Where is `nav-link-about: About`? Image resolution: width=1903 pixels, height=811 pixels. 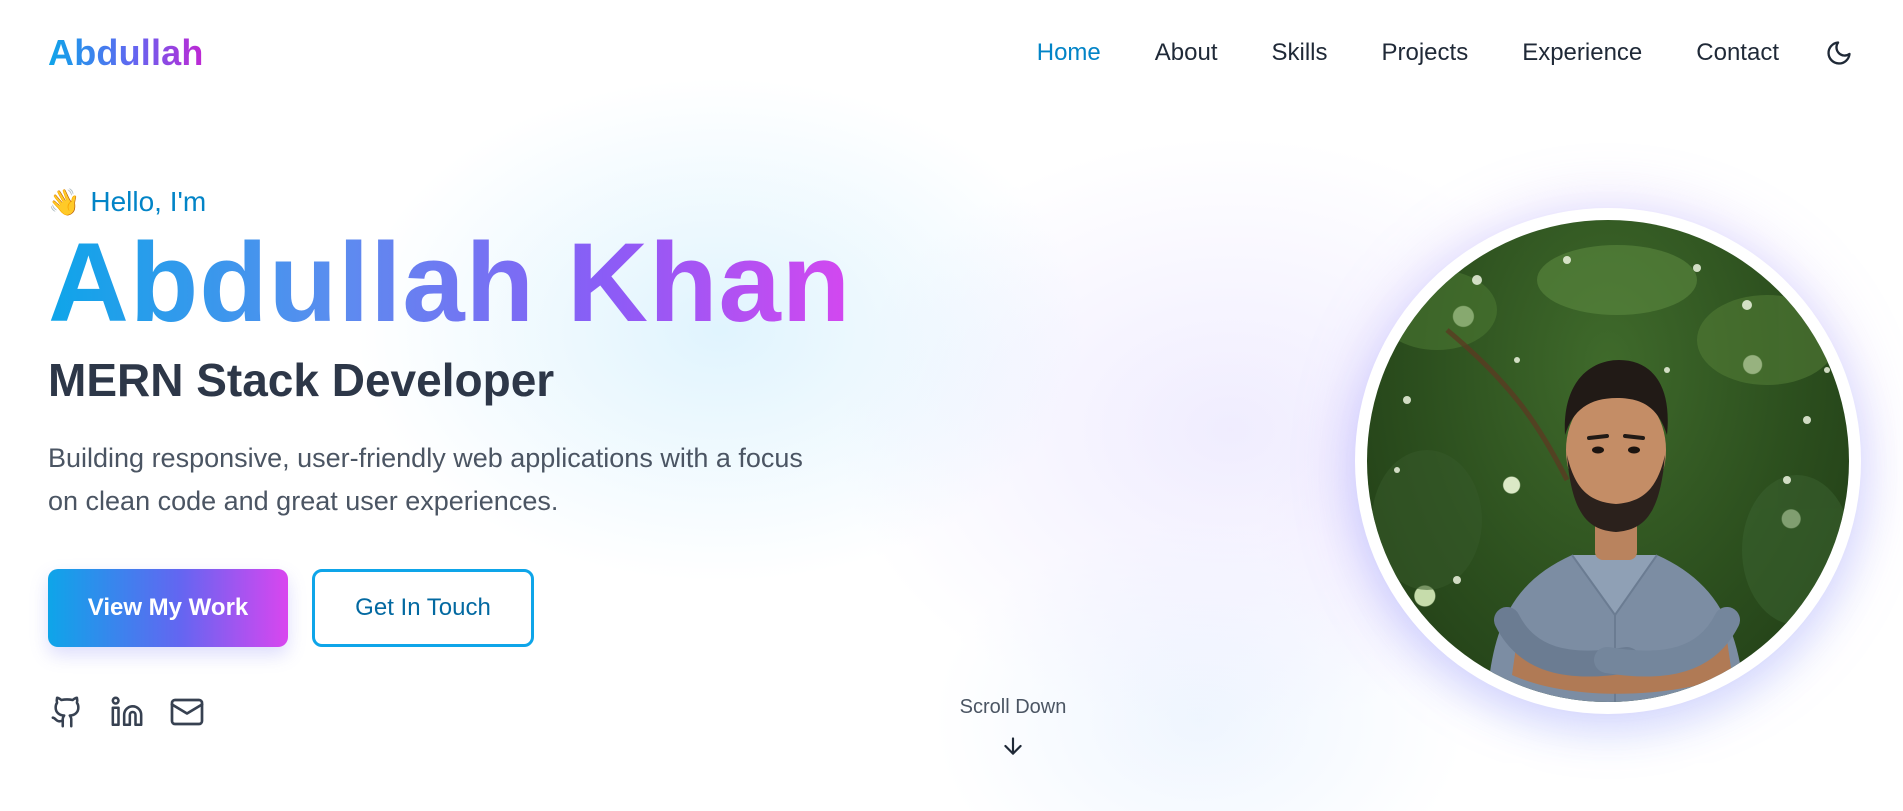
nav-link-about: About is located at coordinates (1186, 53).